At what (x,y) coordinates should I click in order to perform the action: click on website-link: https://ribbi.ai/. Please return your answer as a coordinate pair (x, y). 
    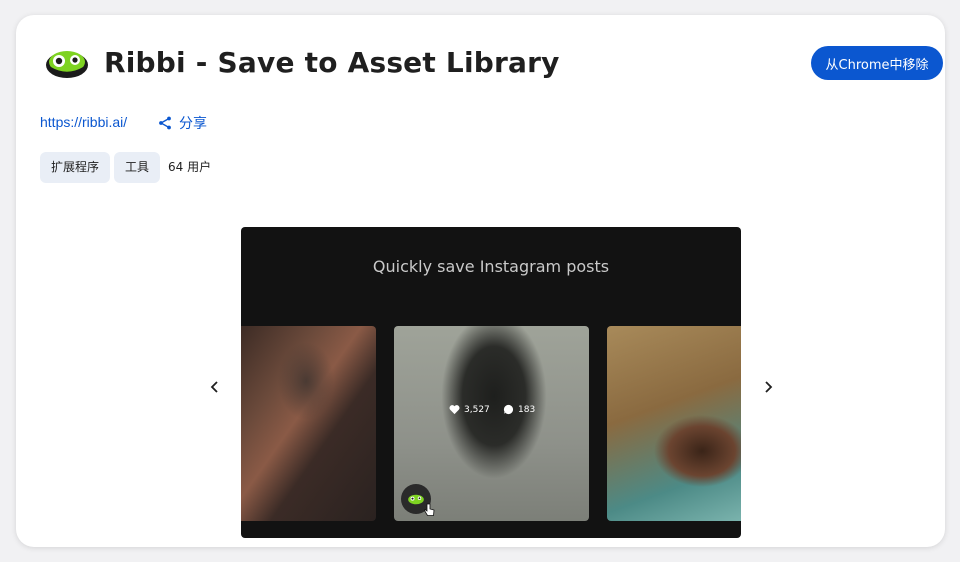
    Looking at the image, I should click on (83, 122).